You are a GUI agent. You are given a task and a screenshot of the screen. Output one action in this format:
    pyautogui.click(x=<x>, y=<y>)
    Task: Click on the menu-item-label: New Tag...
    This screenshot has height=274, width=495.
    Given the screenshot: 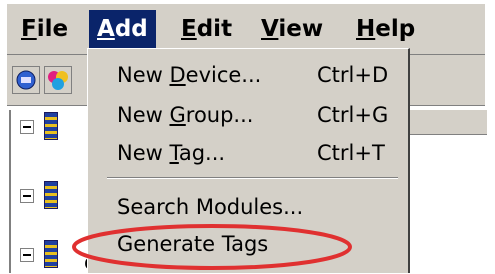 What is the action you would take?
    pyautogui.click(x=171, y=153)
    